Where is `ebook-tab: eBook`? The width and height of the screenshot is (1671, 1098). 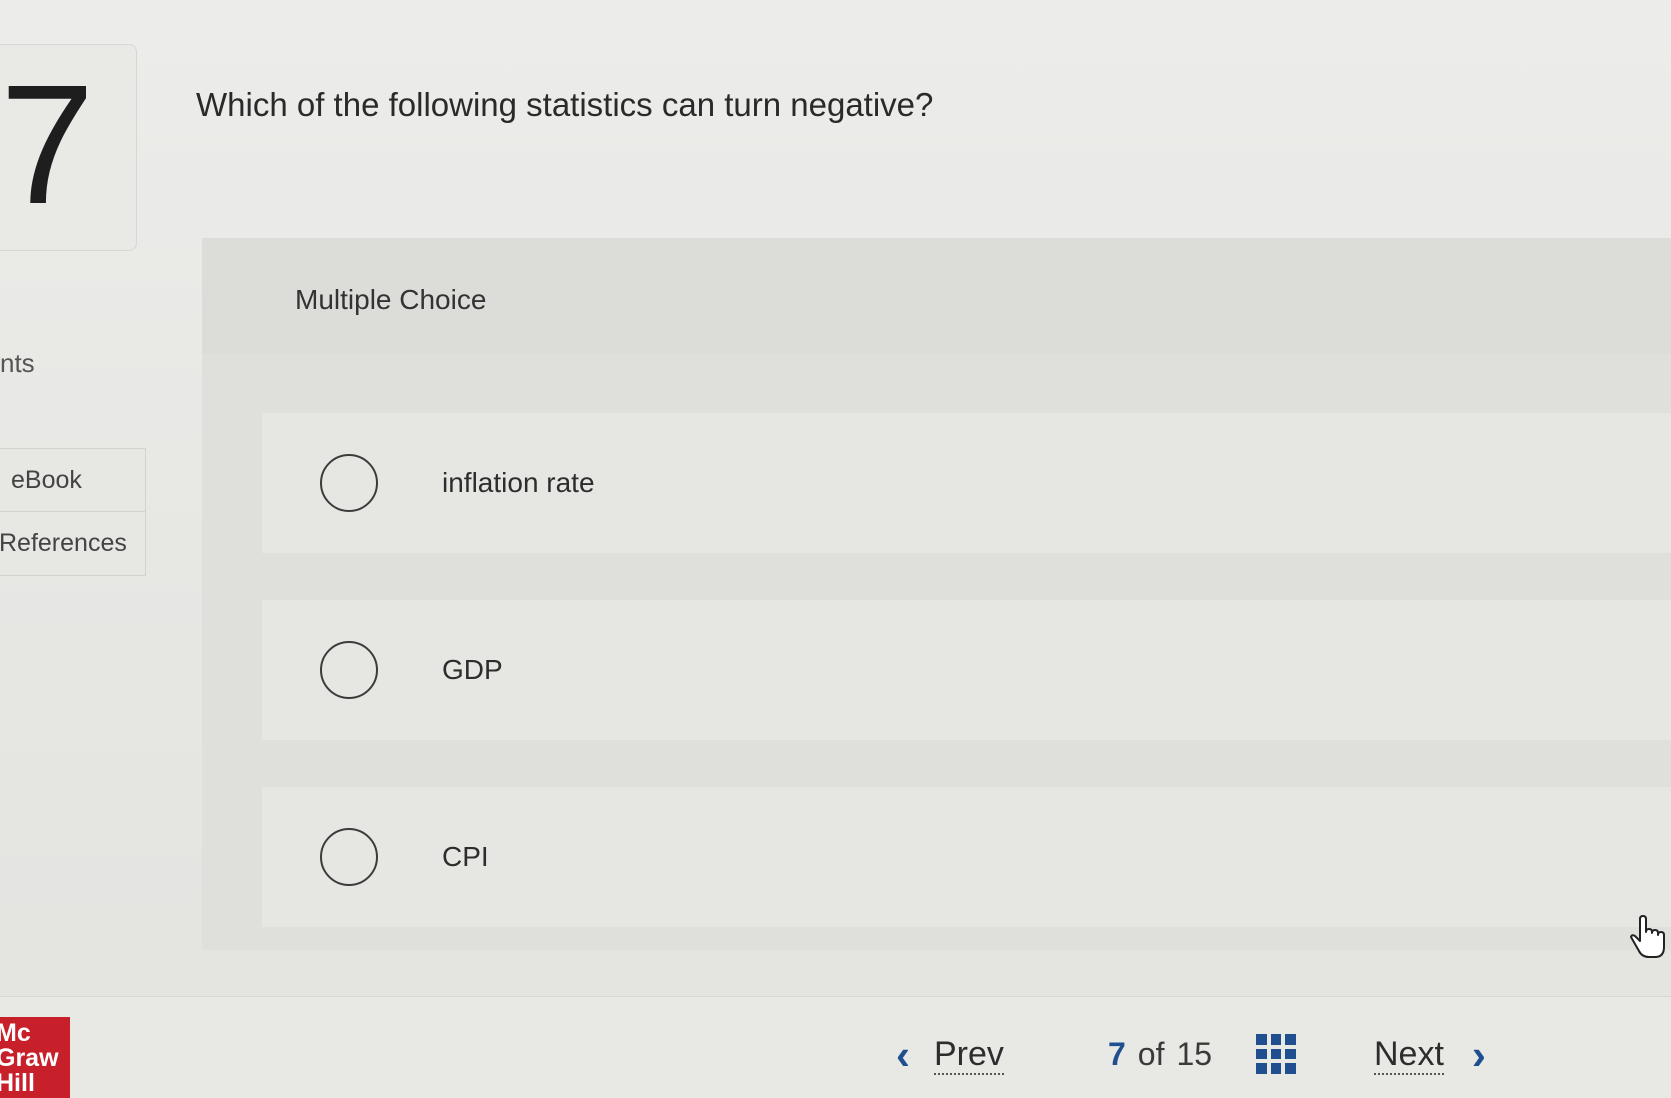
ebook-tab: eBook is located at coordinates (73, 480).